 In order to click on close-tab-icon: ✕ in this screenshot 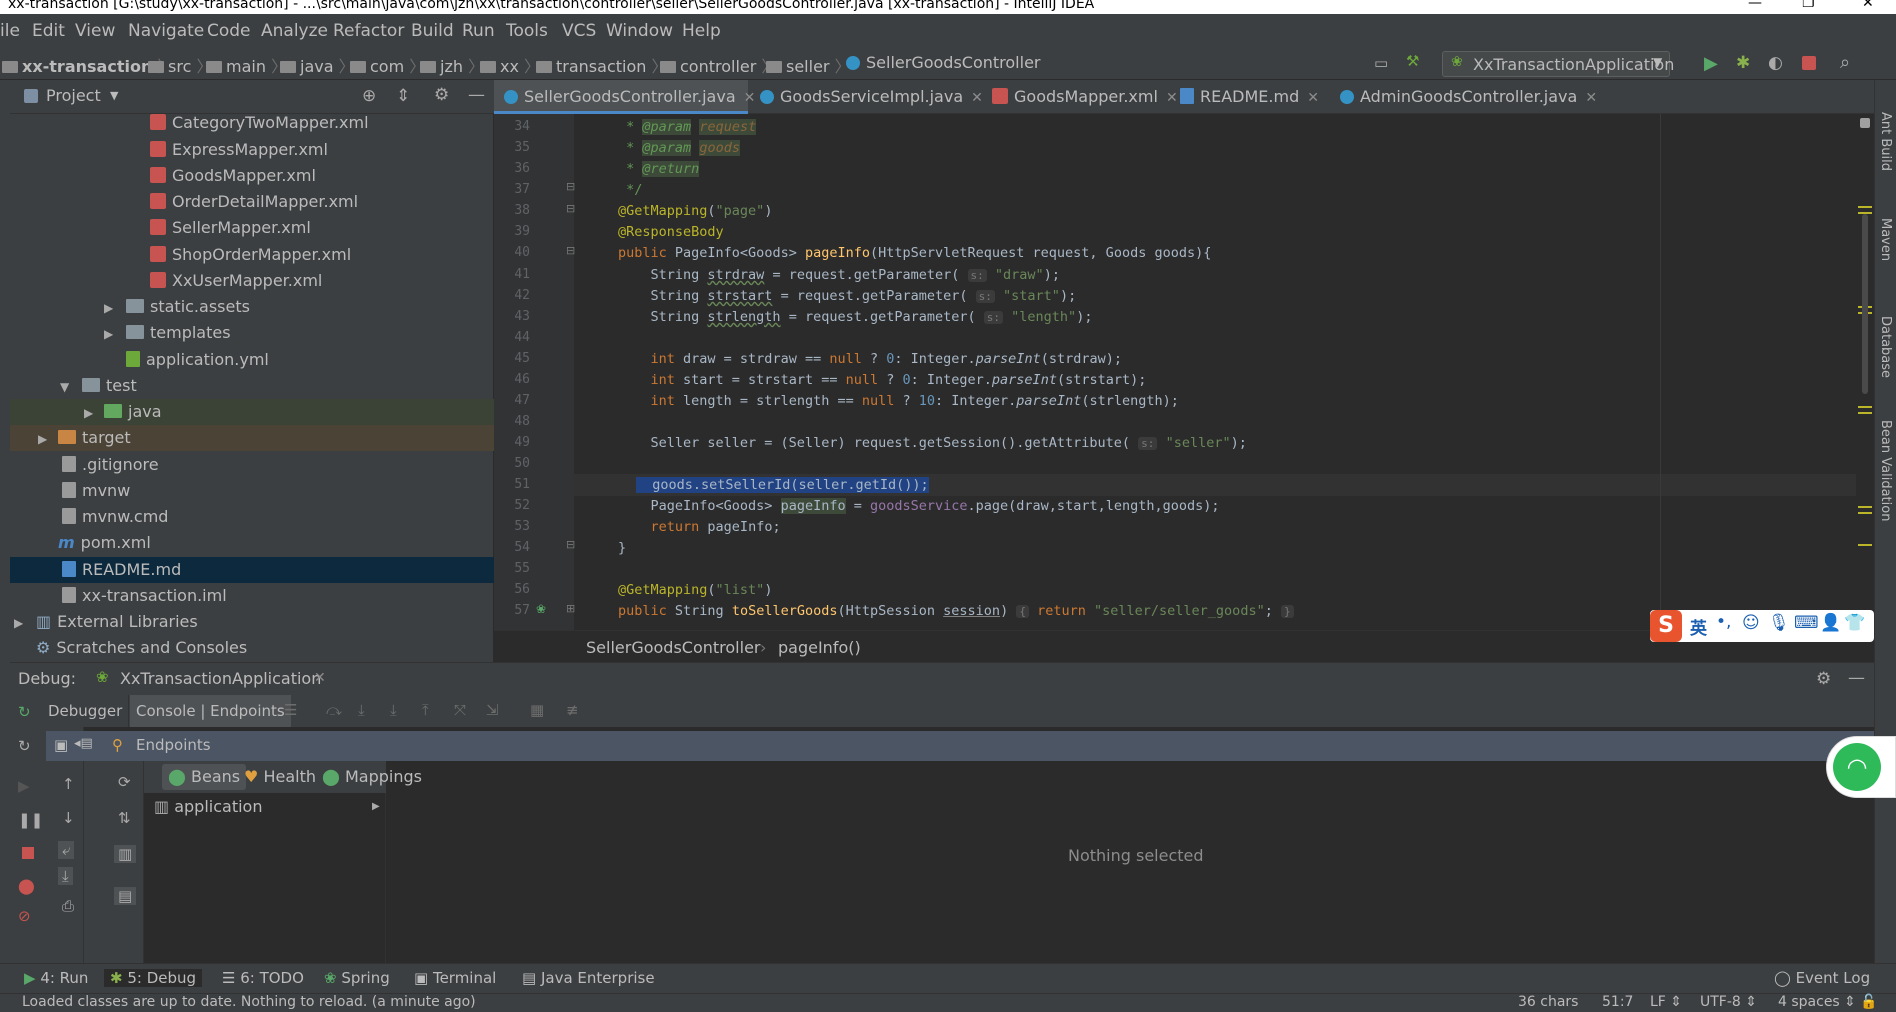, I will do `click(1591, 98)`.